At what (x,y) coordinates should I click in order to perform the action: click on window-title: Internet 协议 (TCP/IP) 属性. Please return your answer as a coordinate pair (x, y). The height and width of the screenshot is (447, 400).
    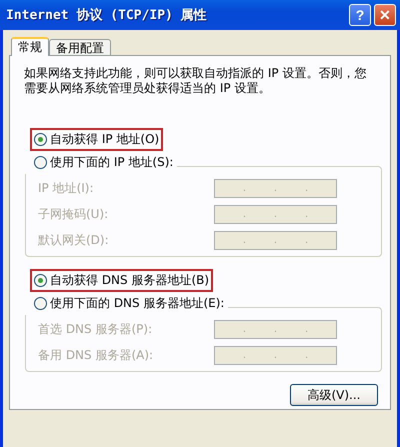
    Looking at the image, I should click on (107, 15).